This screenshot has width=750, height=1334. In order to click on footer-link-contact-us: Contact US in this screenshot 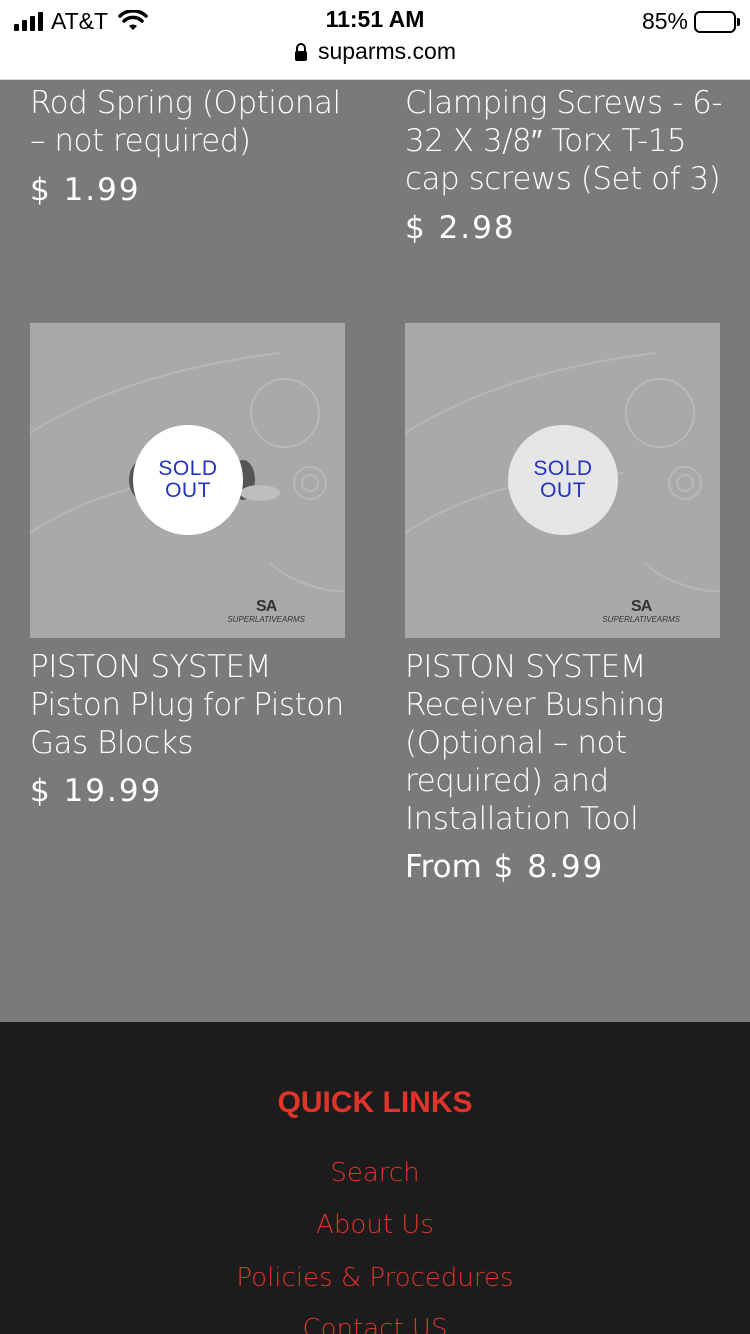, I will do `click(375, 1324)`.